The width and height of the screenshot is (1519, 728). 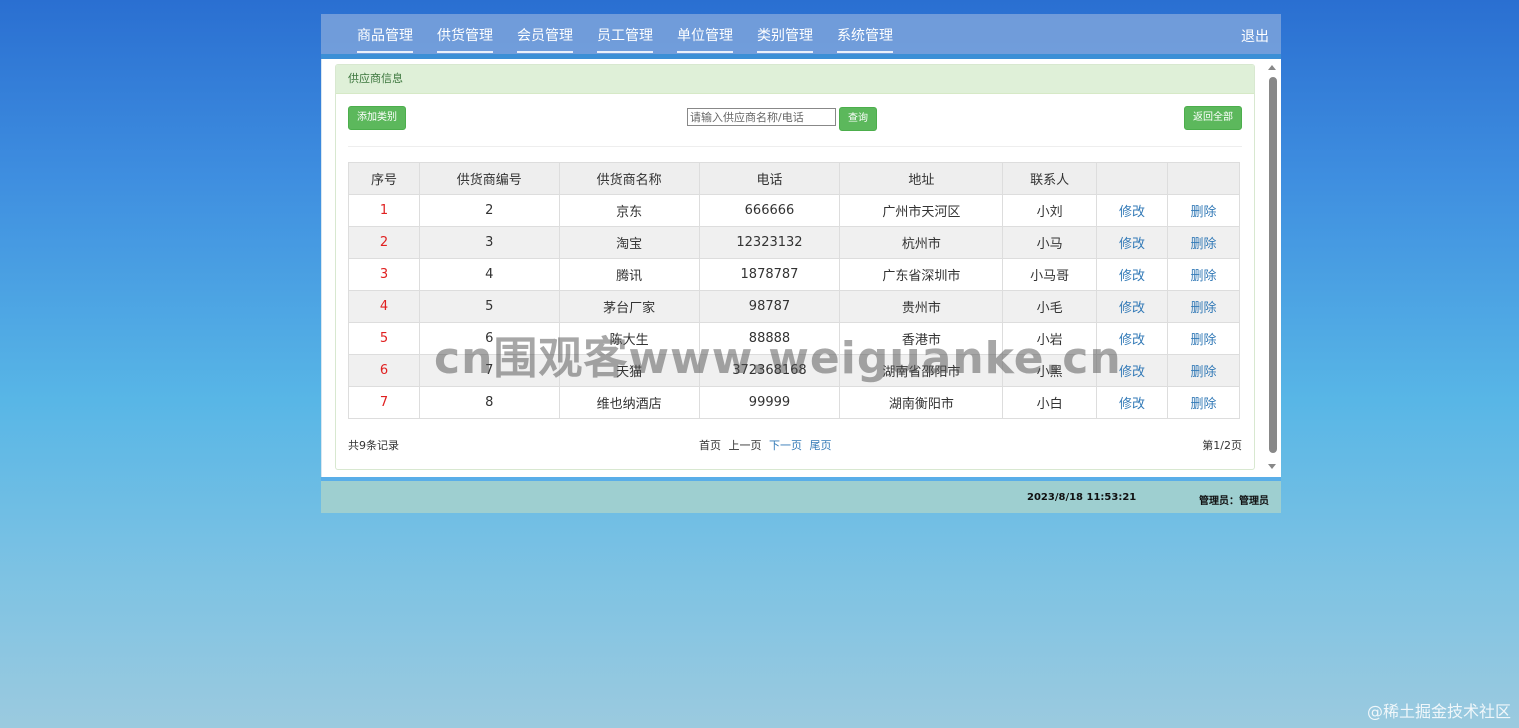 I want to click on header-supplier-id: 供货商编号, so click(x=489, y=178).